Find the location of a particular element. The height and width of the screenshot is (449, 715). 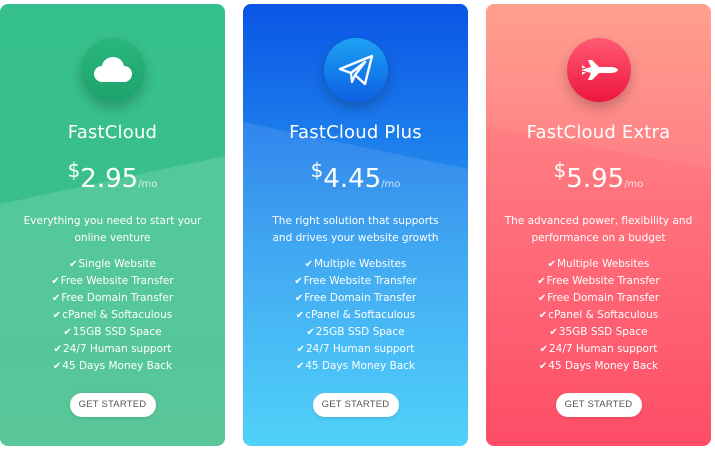

feature-item: ✔15GB SSD Space is located at coordinates (112, 332).